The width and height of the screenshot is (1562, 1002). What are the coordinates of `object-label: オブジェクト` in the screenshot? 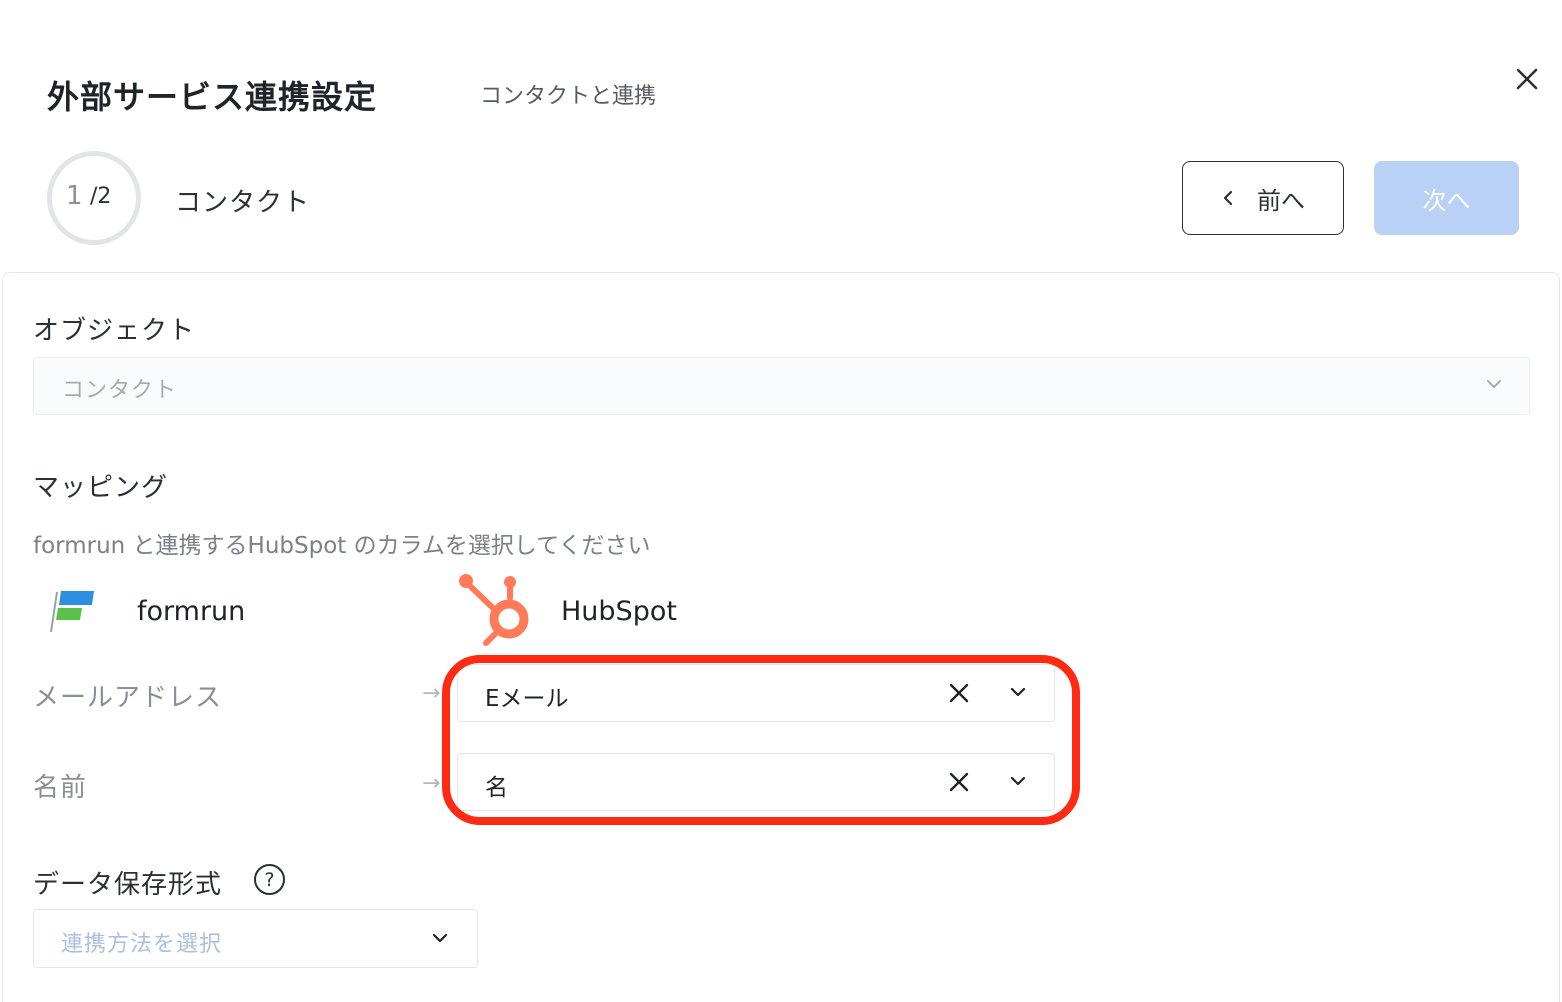 It's located at (114, 331).